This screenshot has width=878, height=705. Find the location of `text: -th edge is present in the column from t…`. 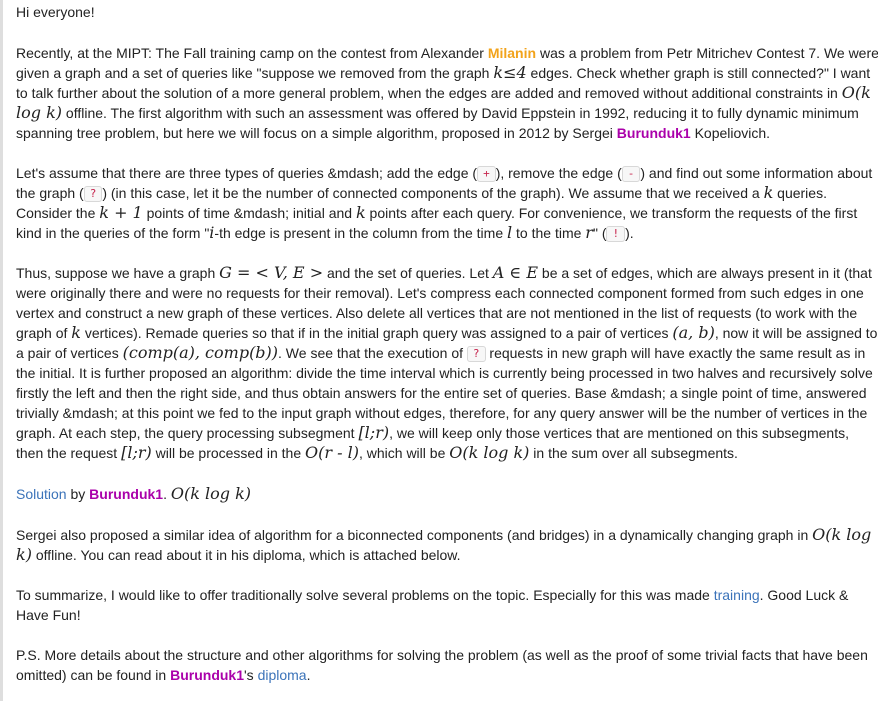

text: -th edge is present in the column from t… is located at coordinates (361, 233).